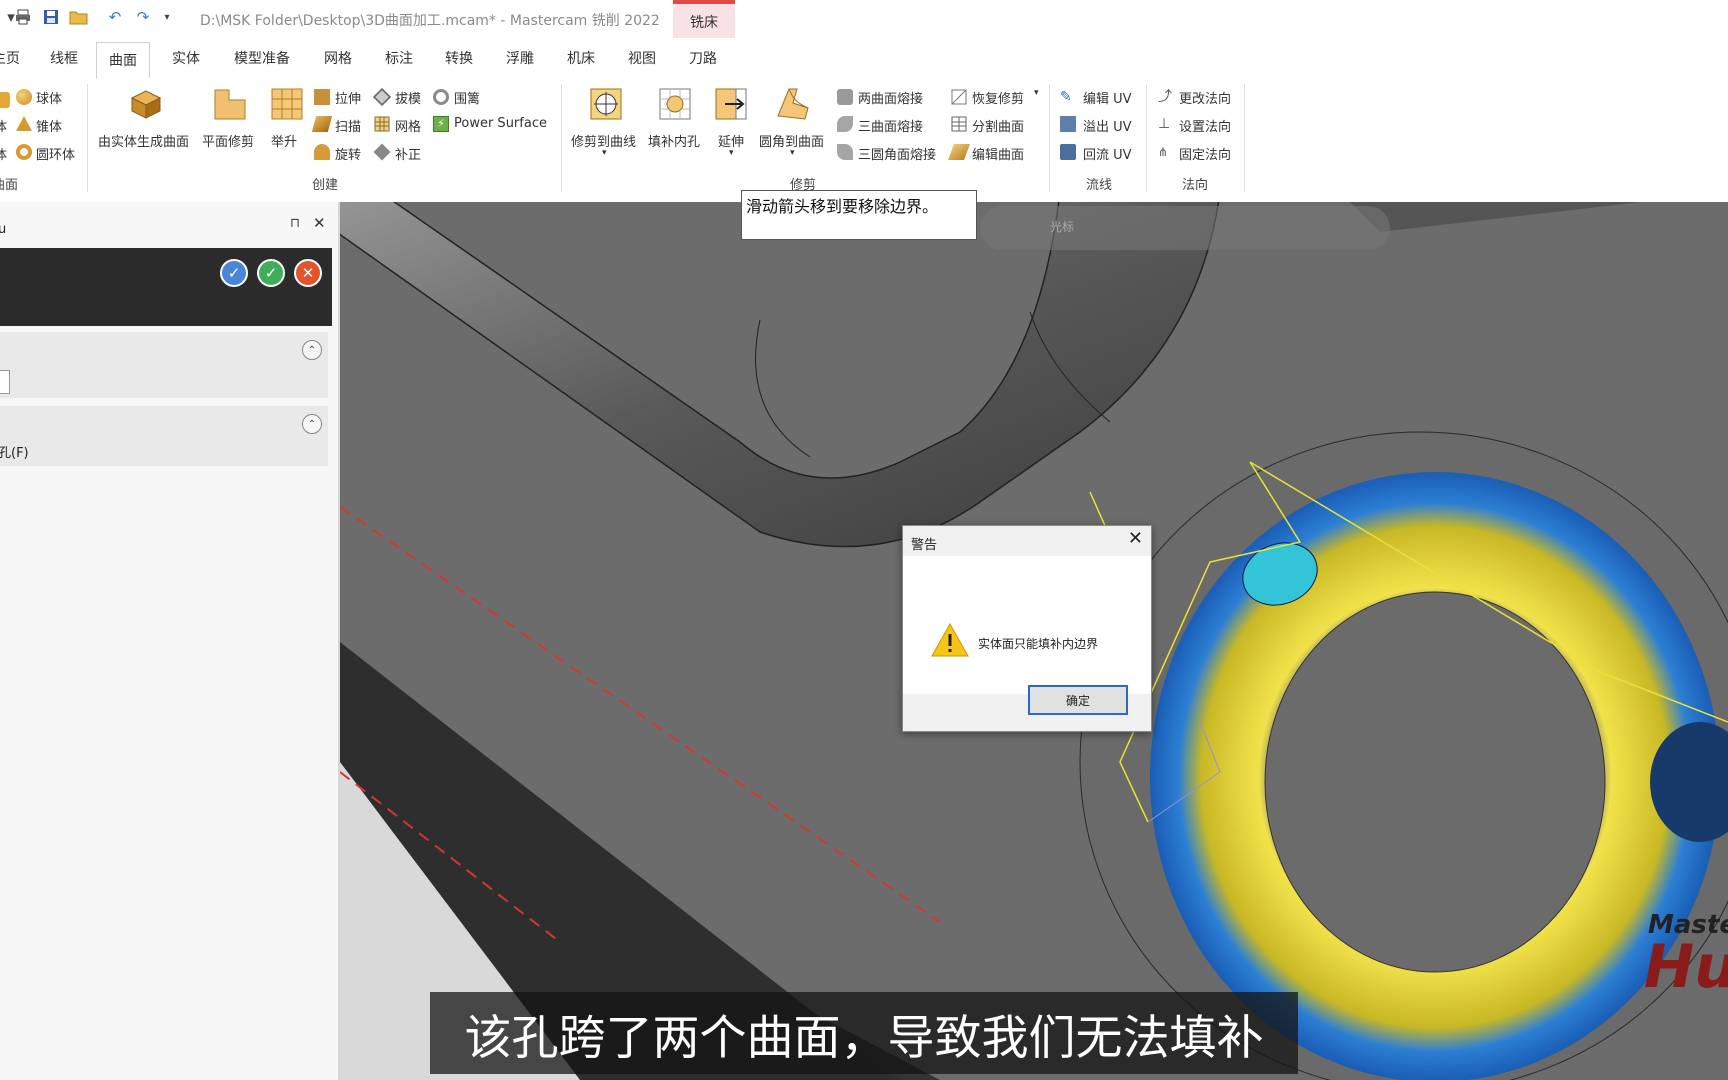 This screenshot has height=1080, width=1728. What do you see at coordinates (959, 124) in the screenshot?
I see `split-surface-icon` at bounding box center [959, 124].